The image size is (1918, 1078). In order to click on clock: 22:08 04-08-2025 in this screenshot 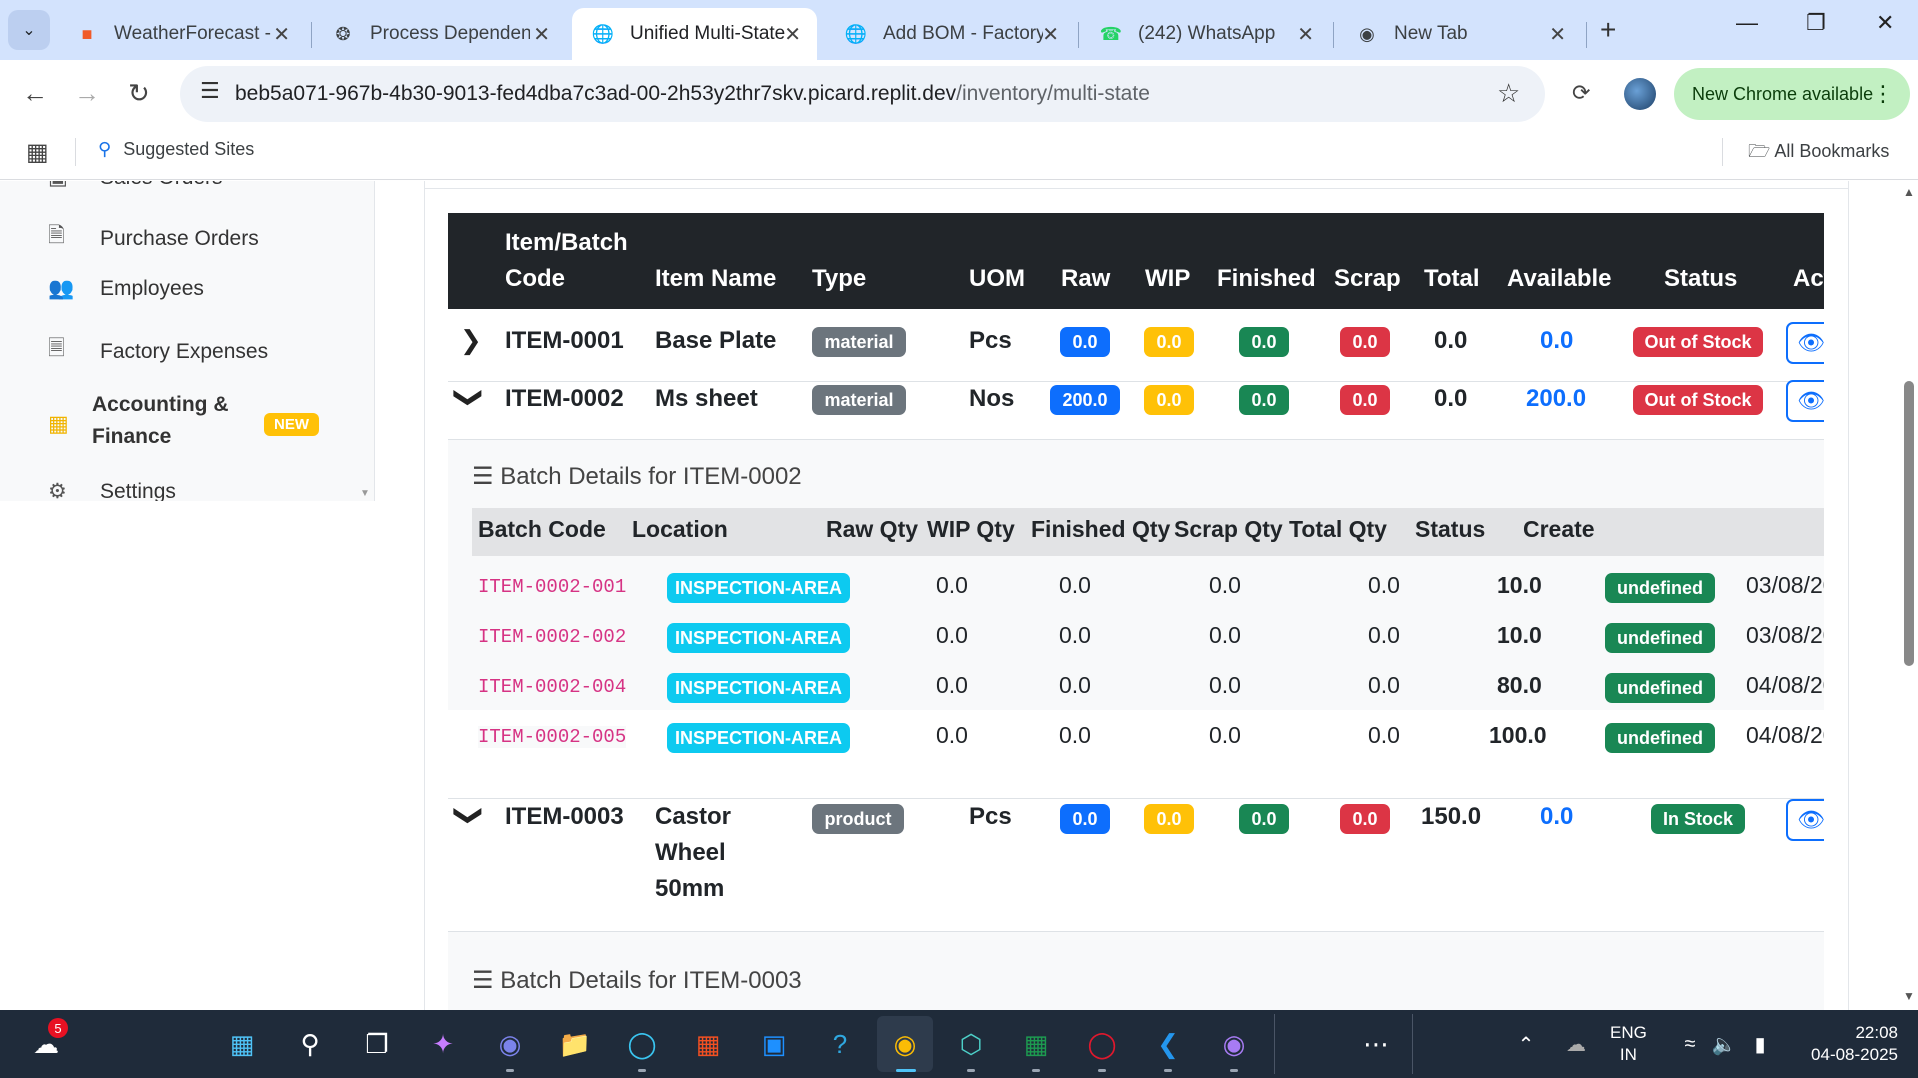, I will do `click(1846, 1044)`.